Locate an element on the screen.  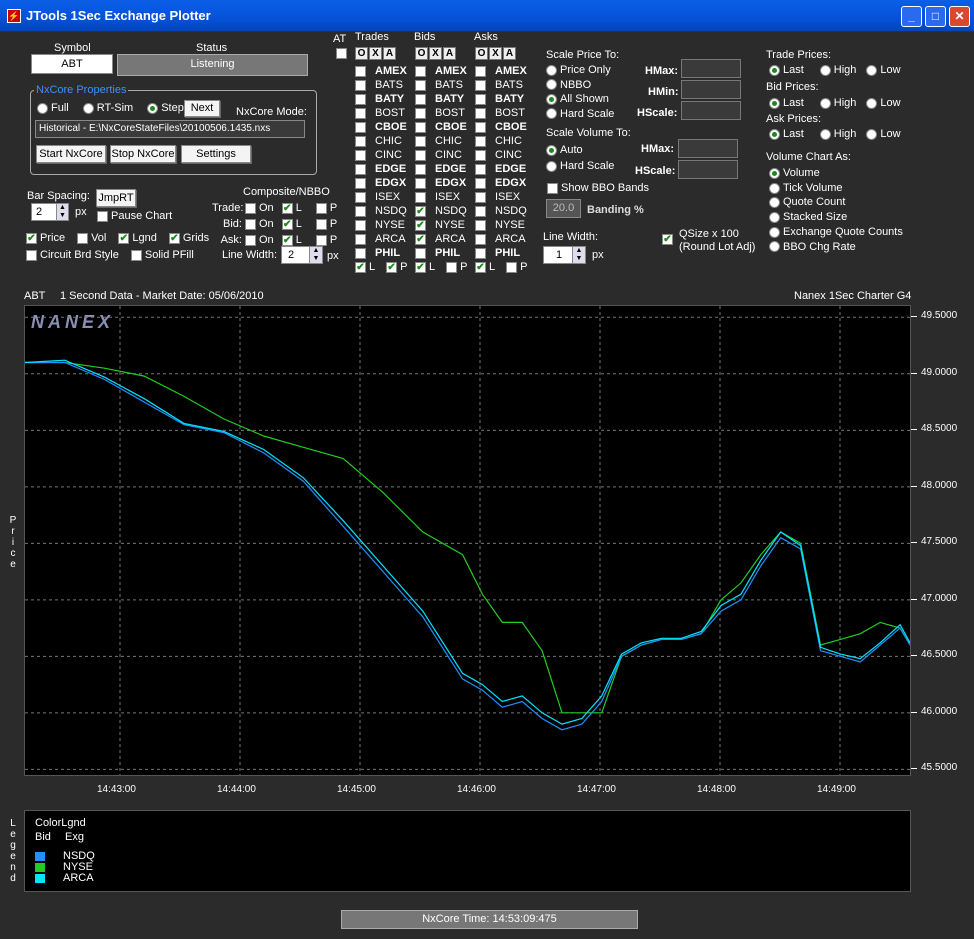
bids-l-checkbox: ✔ is located at coordinates (420, 267).